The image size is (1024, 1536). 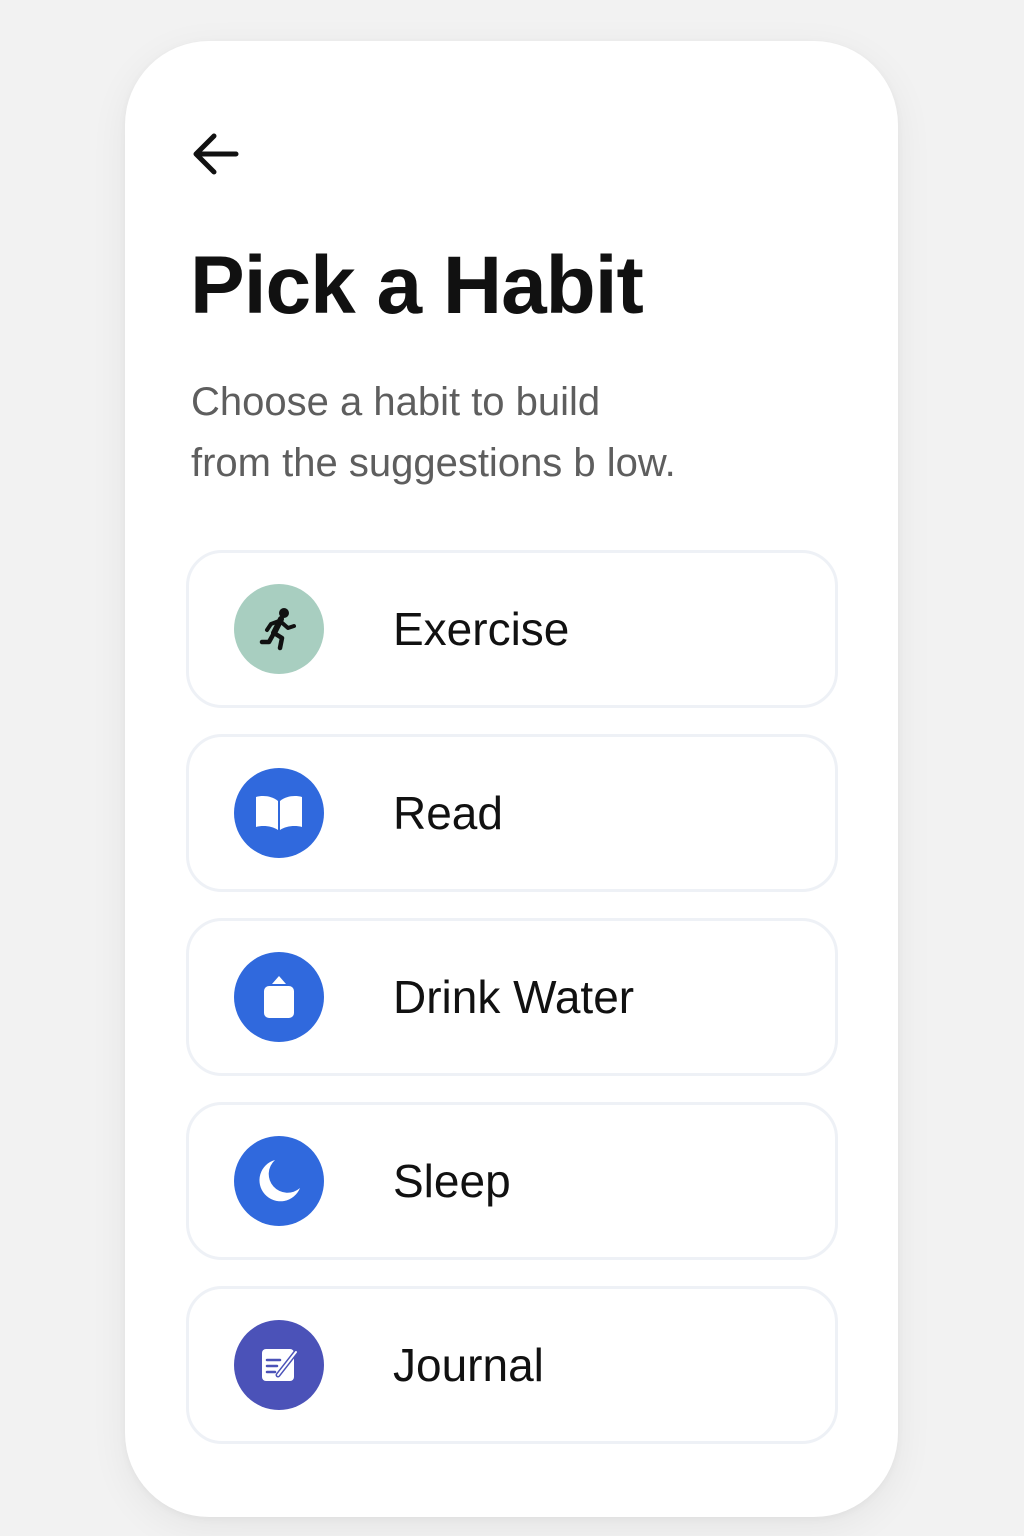 I want to click on habit-label: Read, so click(x=448, y=813).